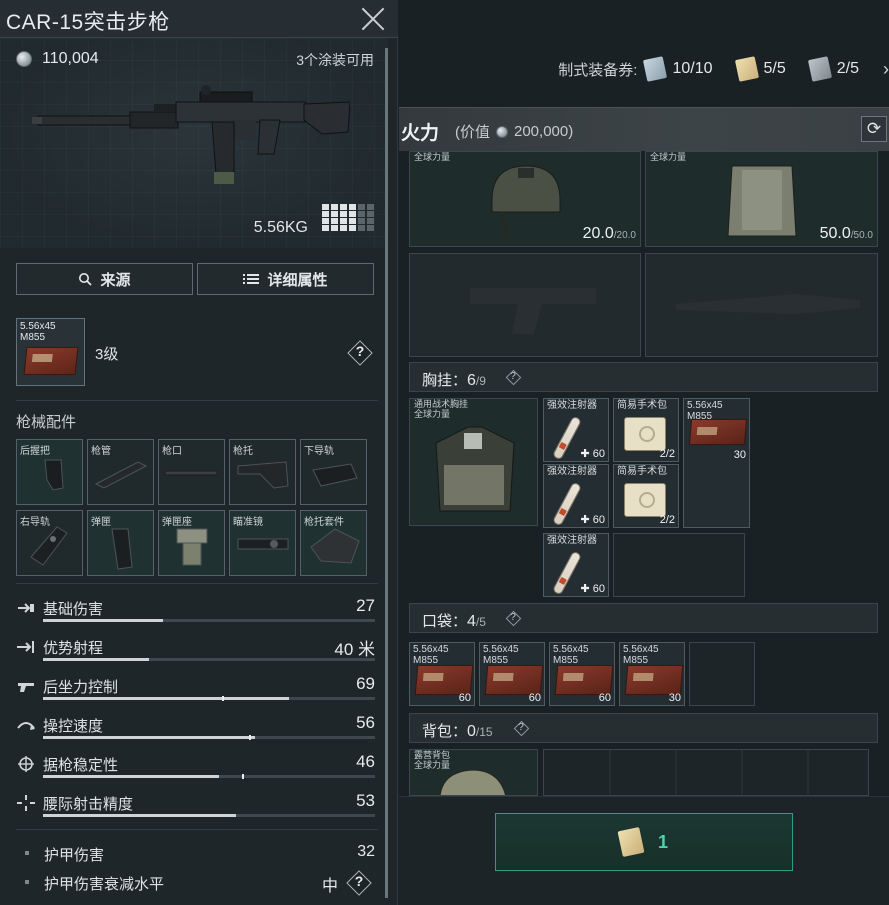 The width and height of the screenshot is (889, 905). What do you see at coordinates (598, 70) in the screenshot?
I see `tickets-label: 制式装备券:` at bounding box center [598, 70].